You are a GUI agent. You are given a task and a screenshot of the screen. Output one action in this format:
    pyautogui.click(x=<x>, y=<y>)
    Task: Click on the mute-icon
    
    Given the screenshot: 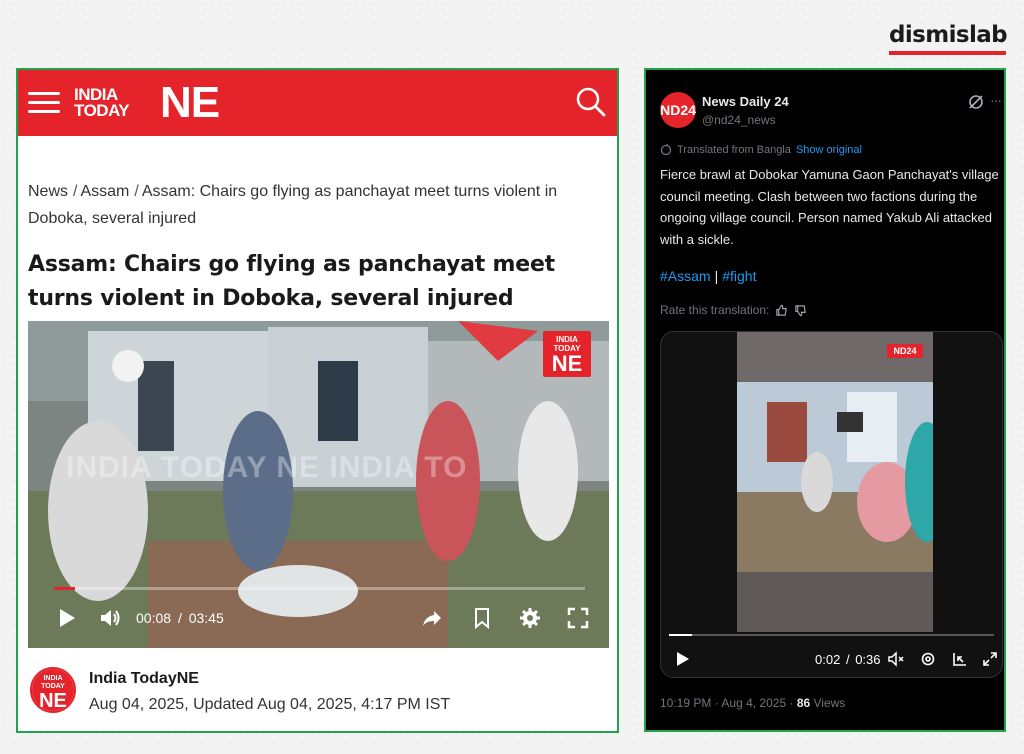 What is the action you would take?
    pyautogui.click(x=896, y=659)
    